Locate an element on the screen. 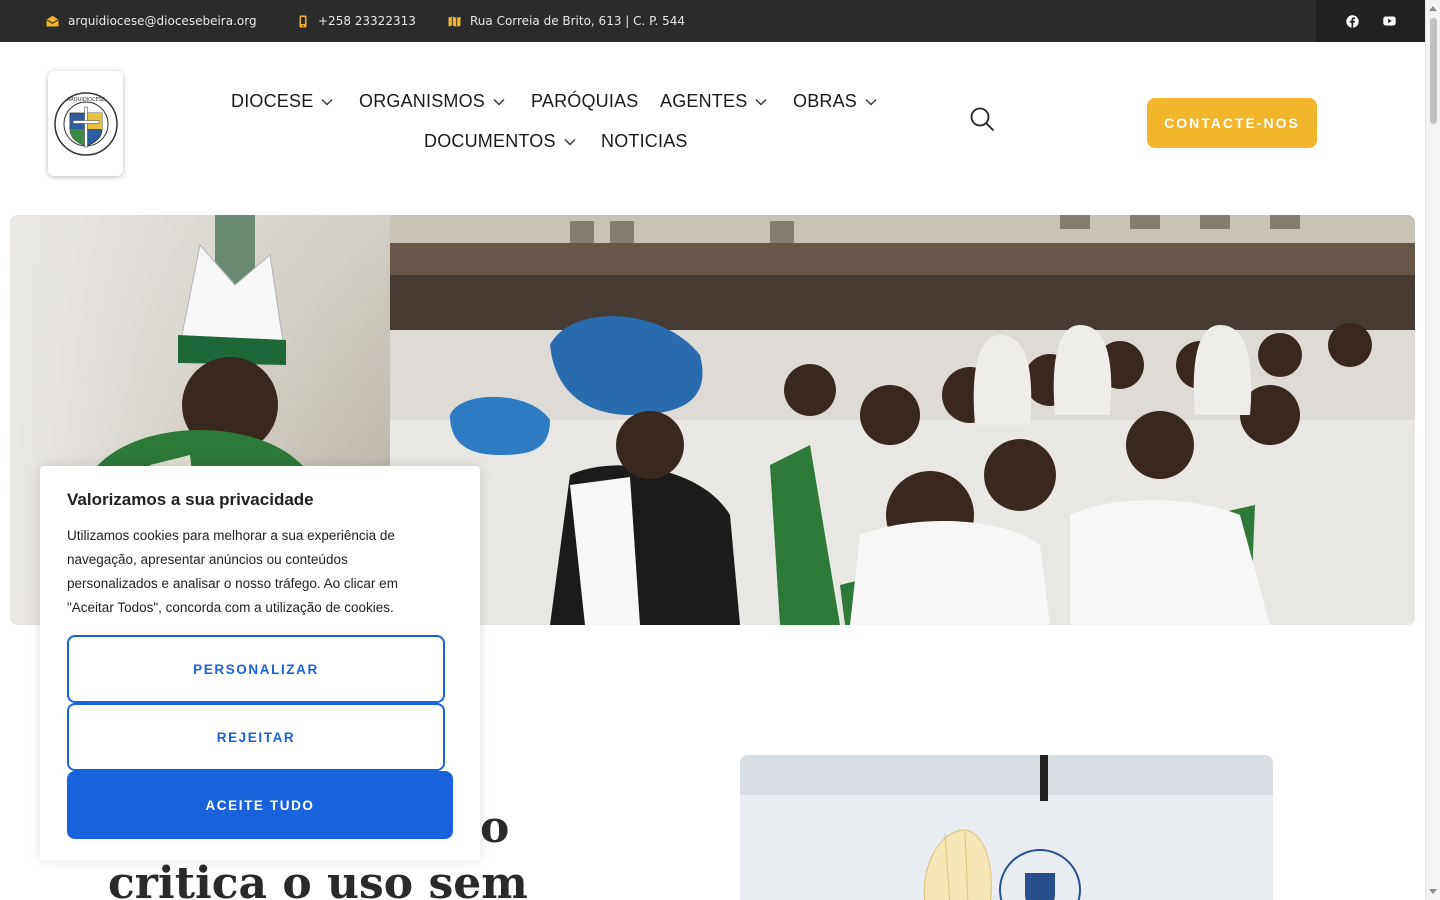 This screenshot has width=1440, height=900. nav-label: OBRAS is located at coordinates (825, 101).